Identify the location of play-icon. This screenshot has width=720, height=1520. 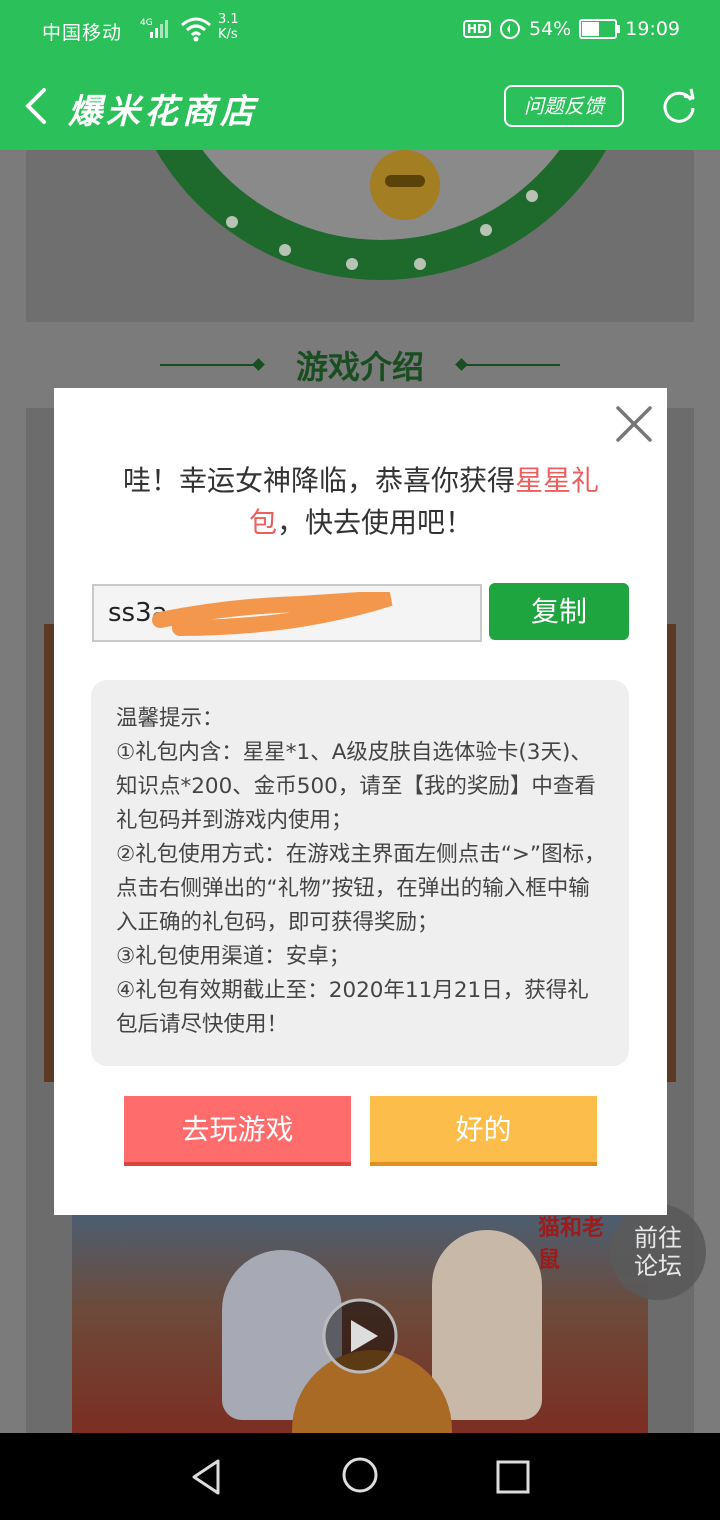
(360, 1336).